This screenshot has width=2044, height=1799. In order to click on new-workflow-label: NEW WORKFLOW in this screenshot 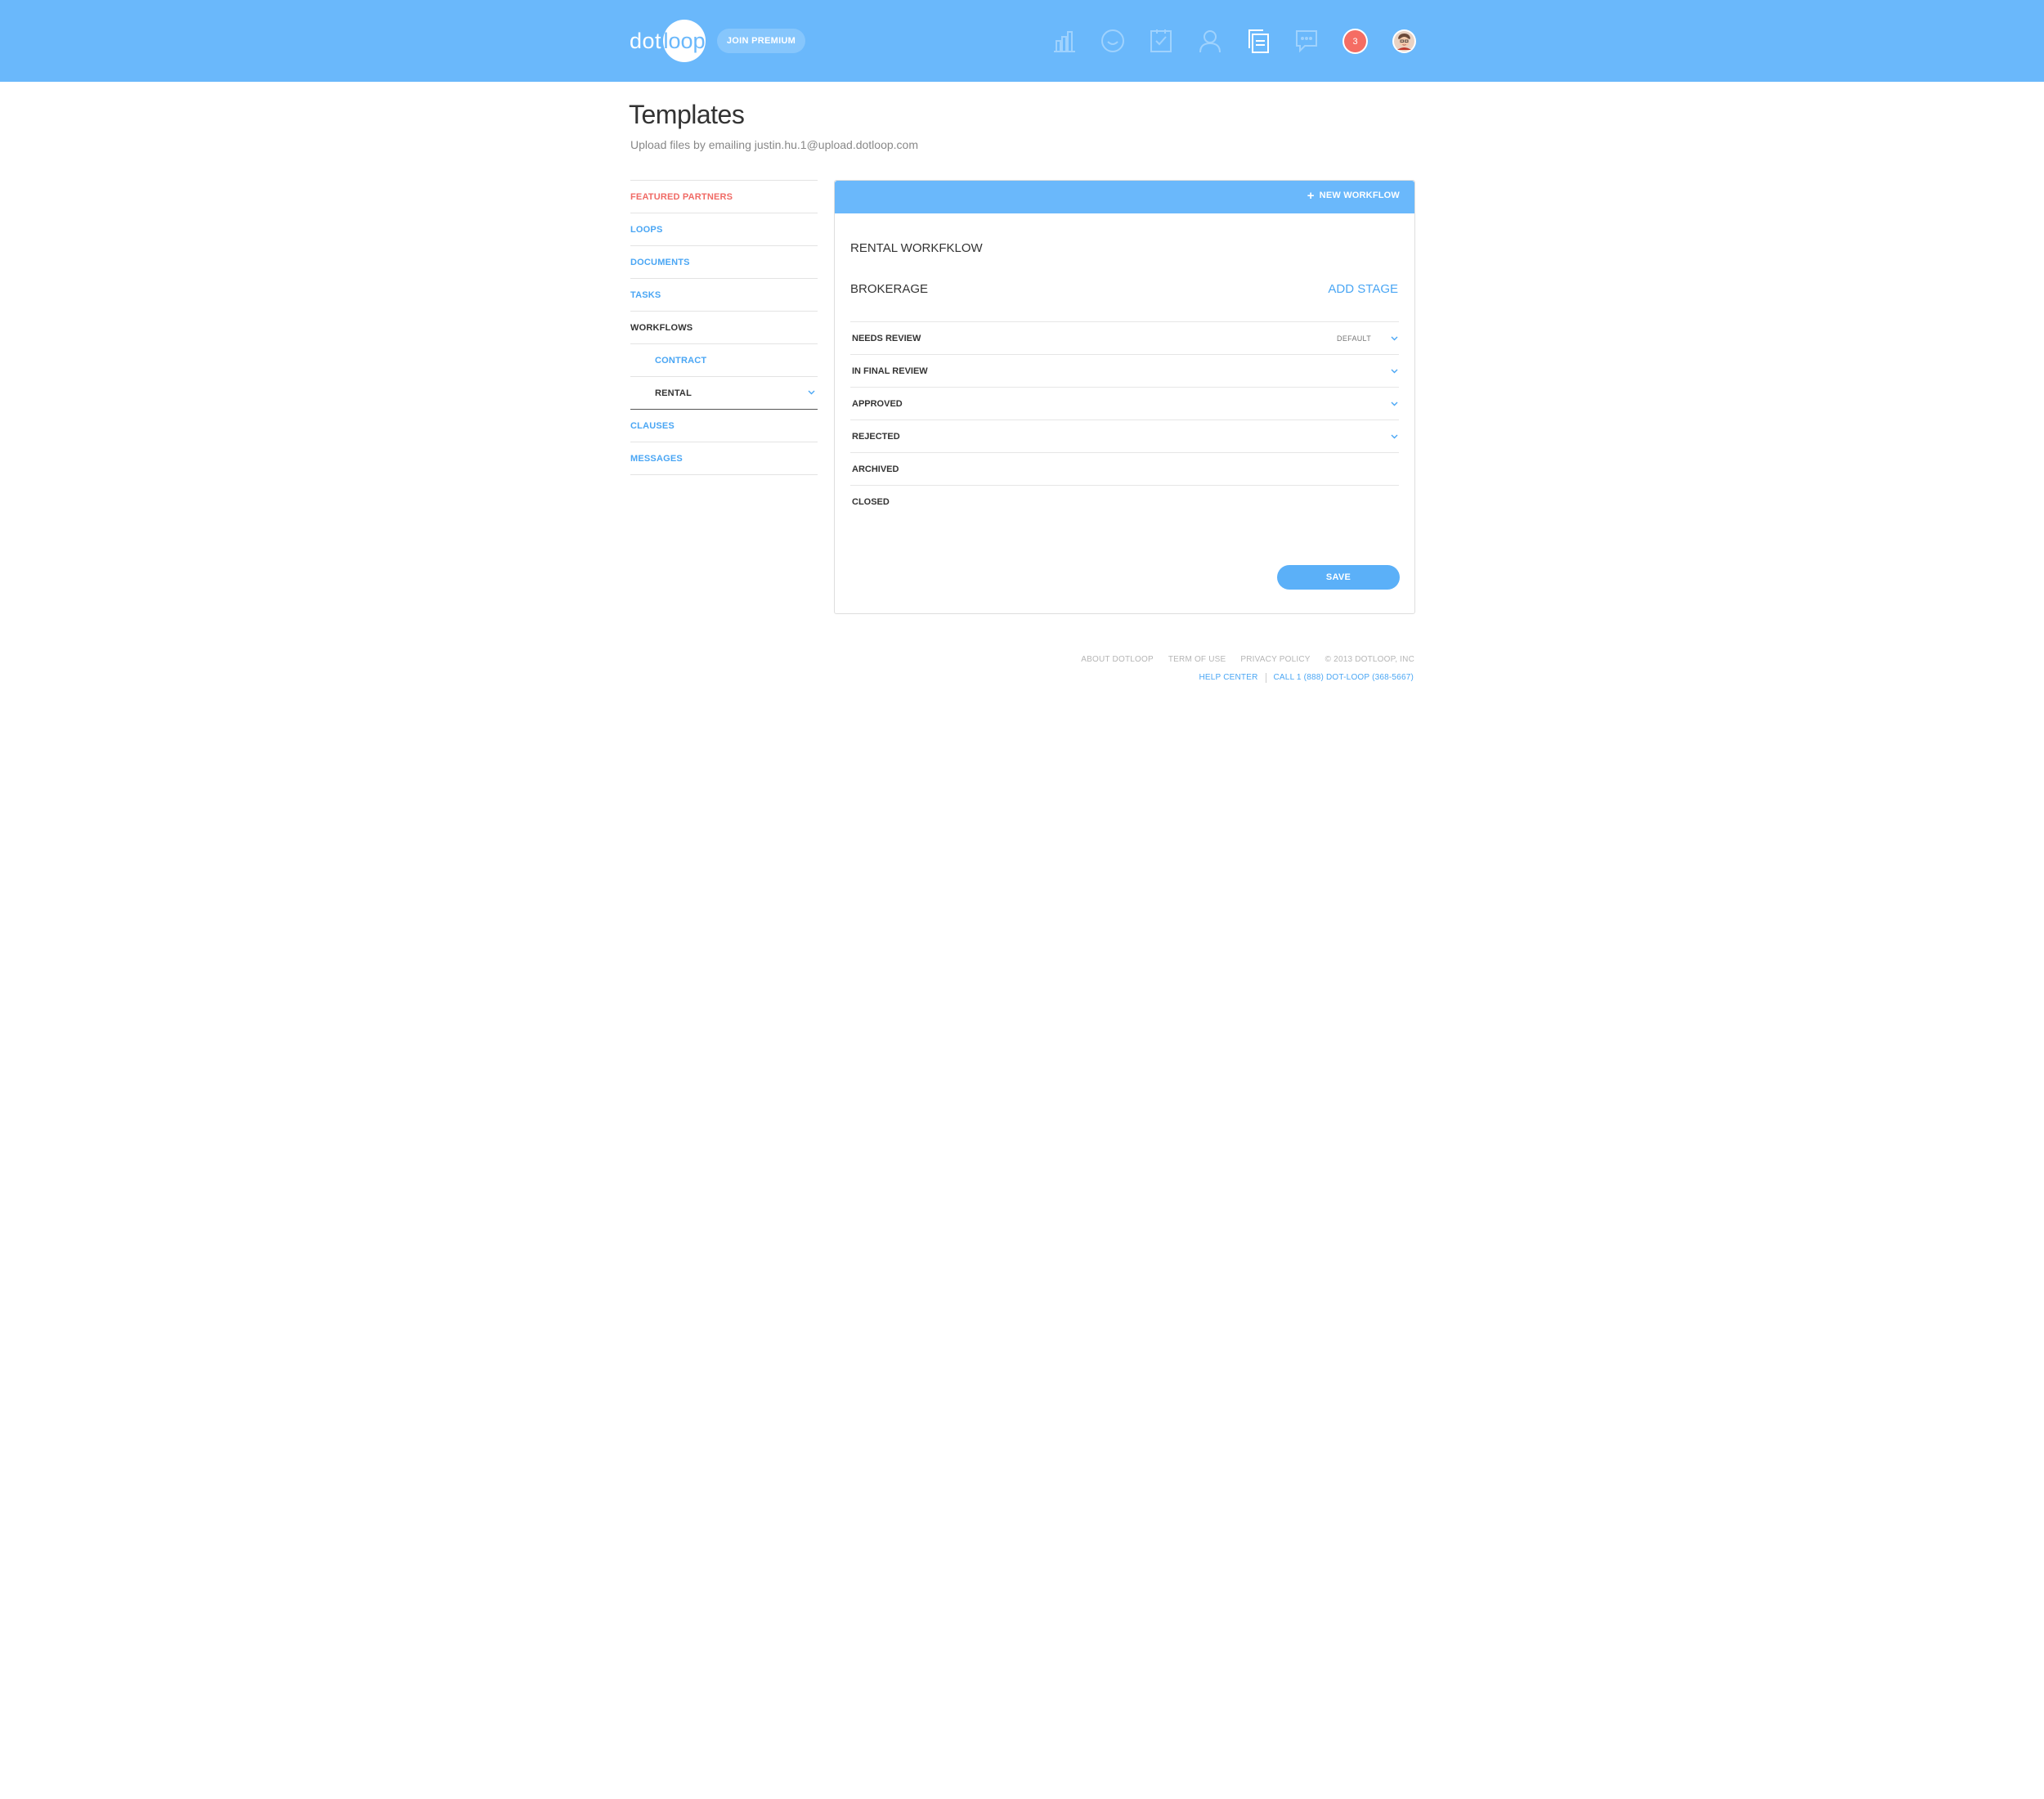, I will do `click(1359, 196)`.